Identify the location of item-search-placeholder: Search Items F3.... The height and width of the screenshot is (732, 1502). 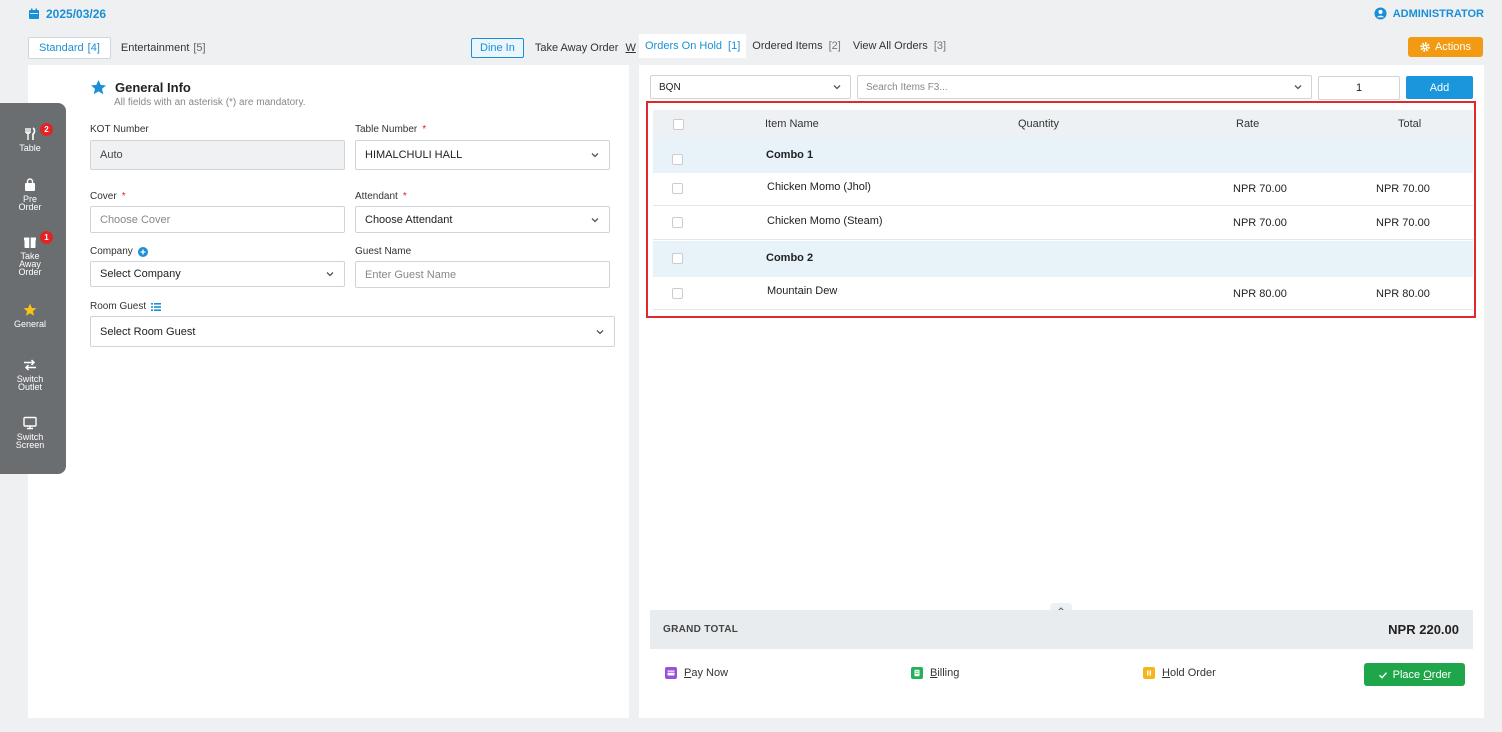
(907, 87).